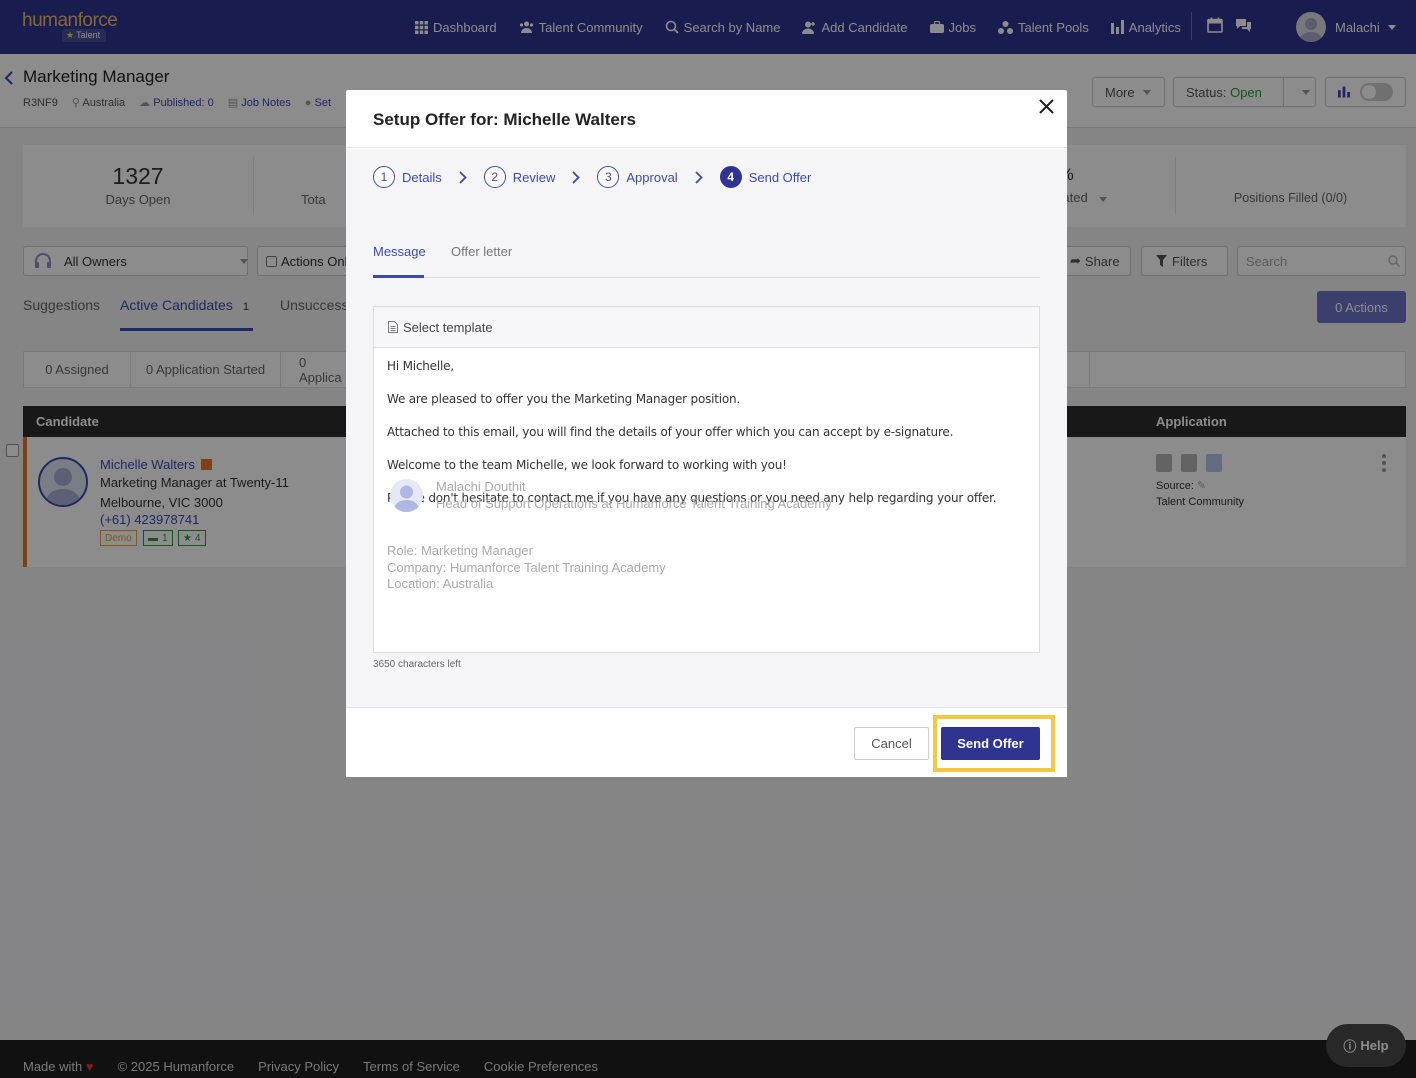 This screenshot has height=1078, width=1416. I want to click on step-send-offer: 4 Send Offer, so click(765, 177).